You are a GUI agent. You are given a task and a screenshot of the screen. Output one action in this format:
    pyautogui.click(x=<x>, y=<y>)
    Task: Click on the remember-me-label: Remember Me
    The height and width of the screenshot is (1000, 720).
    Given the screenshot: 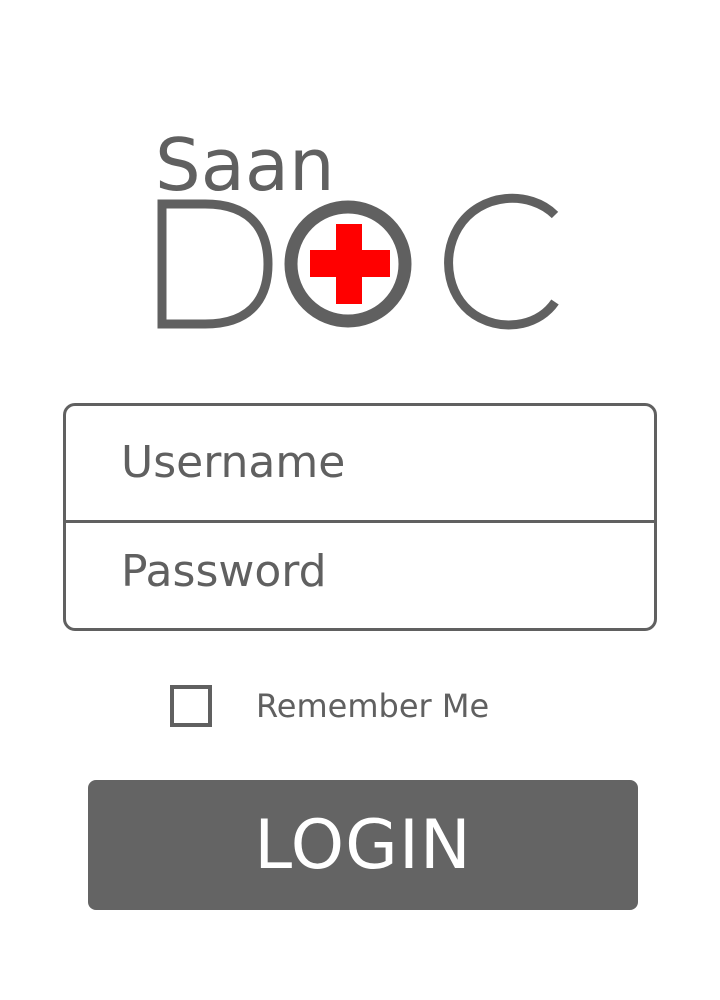 What is the action you would take?
    pyautogui.click(x=373, y=706)
    